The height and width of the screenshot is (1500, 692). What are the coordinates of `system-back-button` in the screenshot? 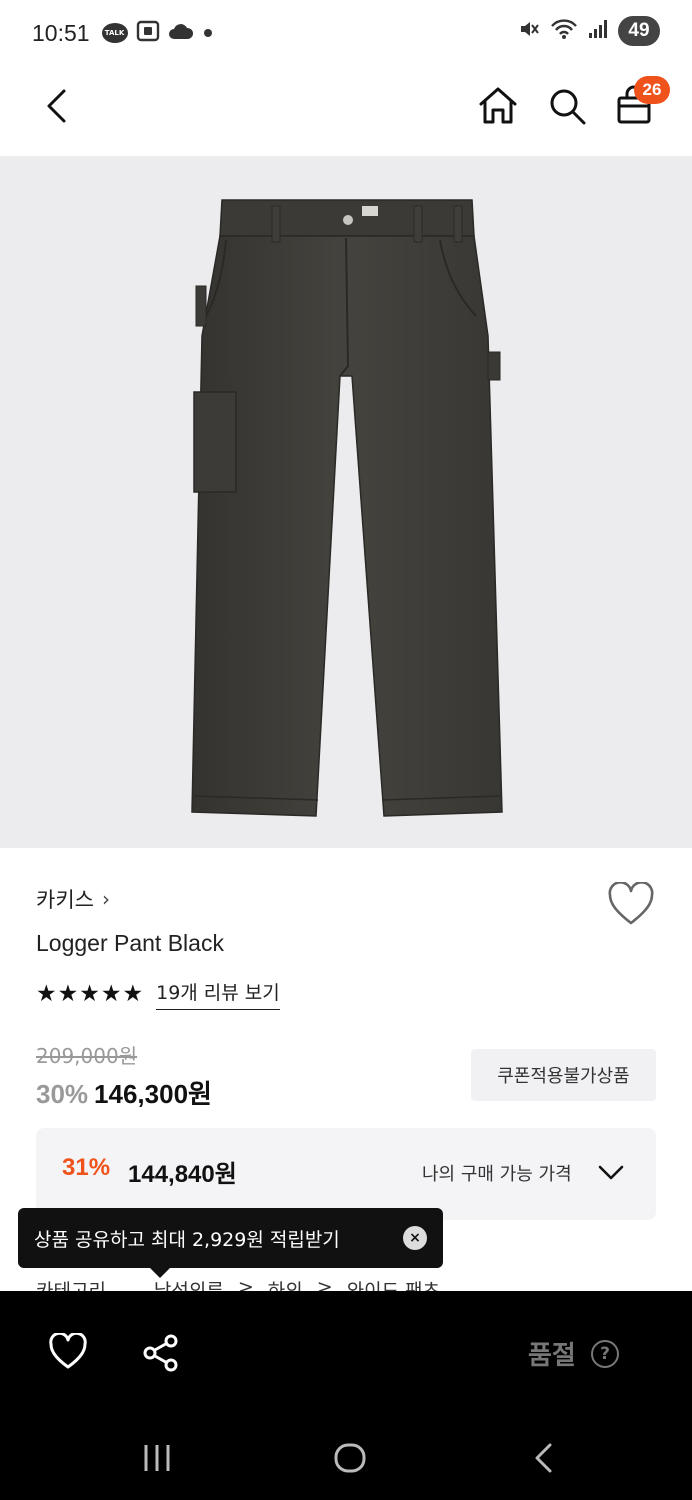 It's located at (544, 1458).